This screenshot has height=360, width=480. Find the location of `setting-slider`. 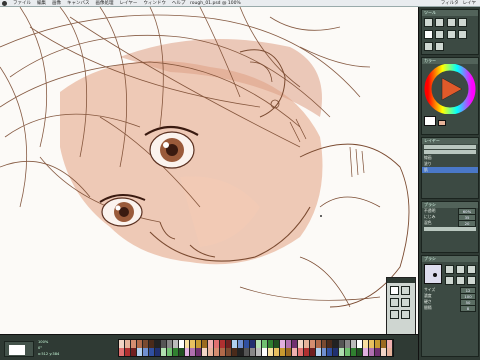

setting-slider is located at coordinates (450, 229).